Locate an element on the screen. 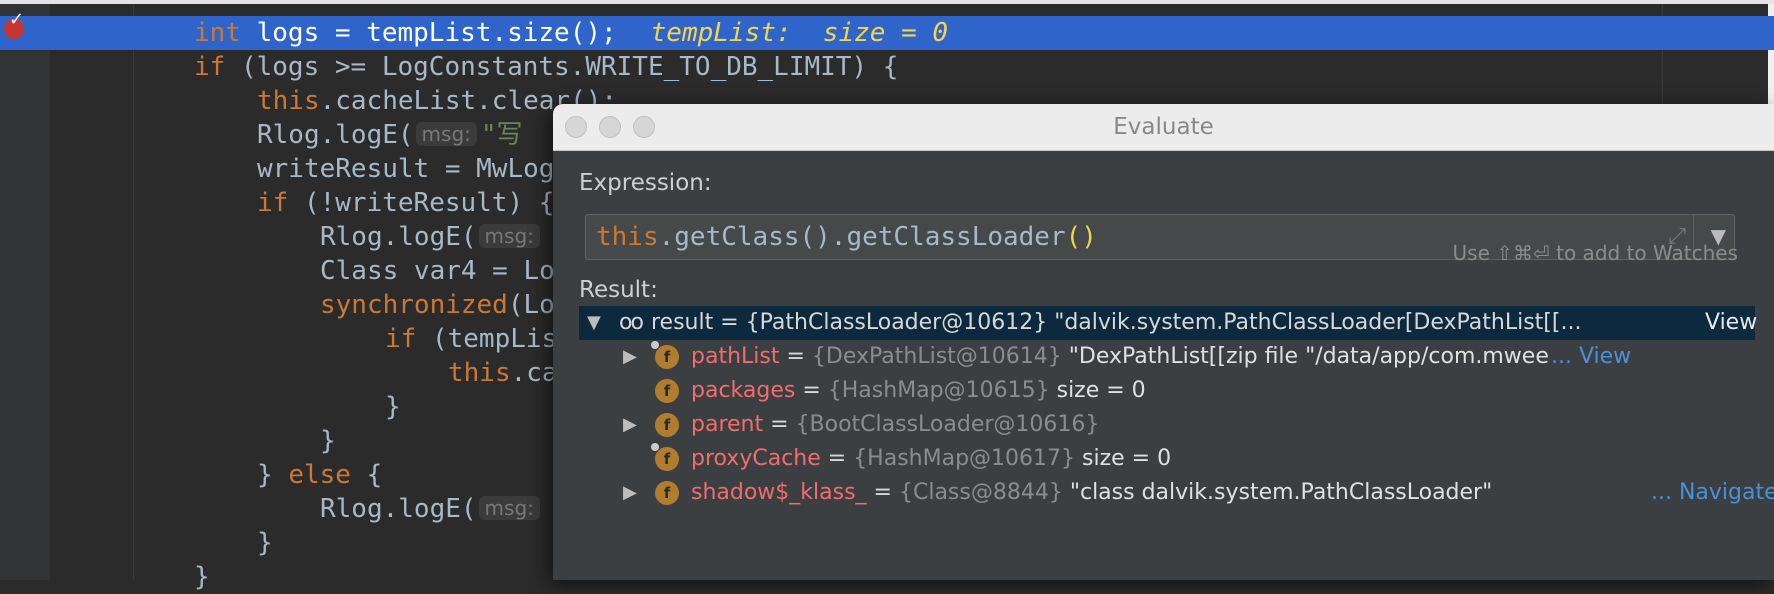  code-text: writeResult = MwLog is located at coordinates (405, 169).